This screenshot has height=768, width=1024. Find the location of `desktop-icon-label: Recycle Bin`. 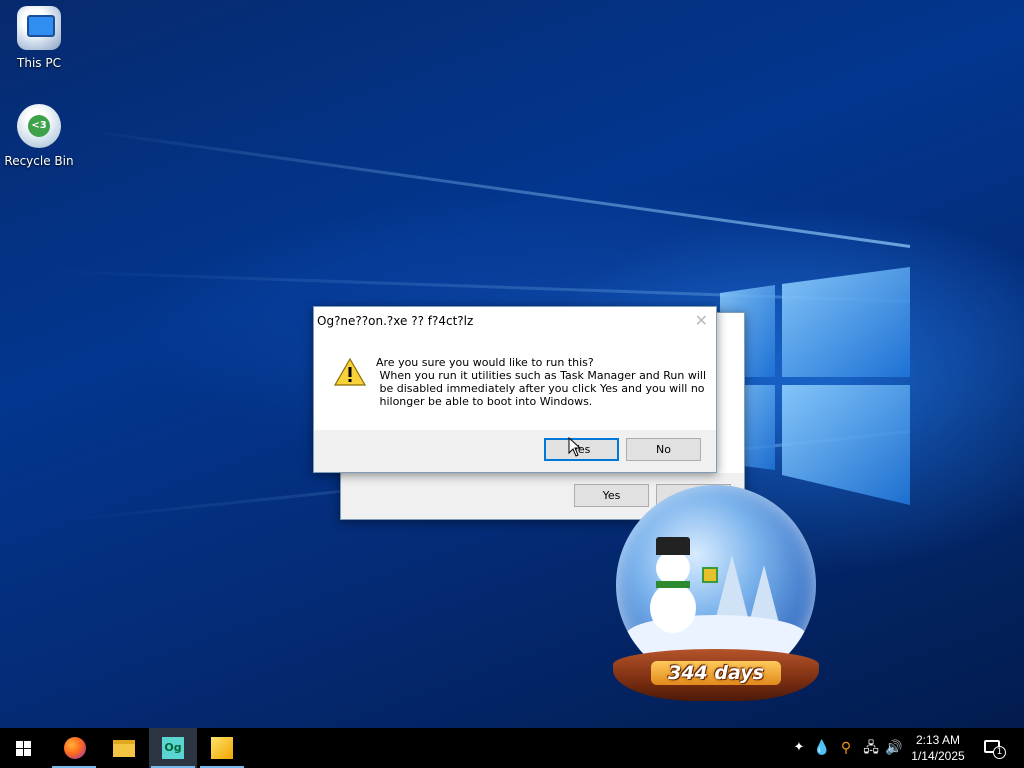

desktop-icon-label: Recycle Bin is located at coordinates (39, 161).